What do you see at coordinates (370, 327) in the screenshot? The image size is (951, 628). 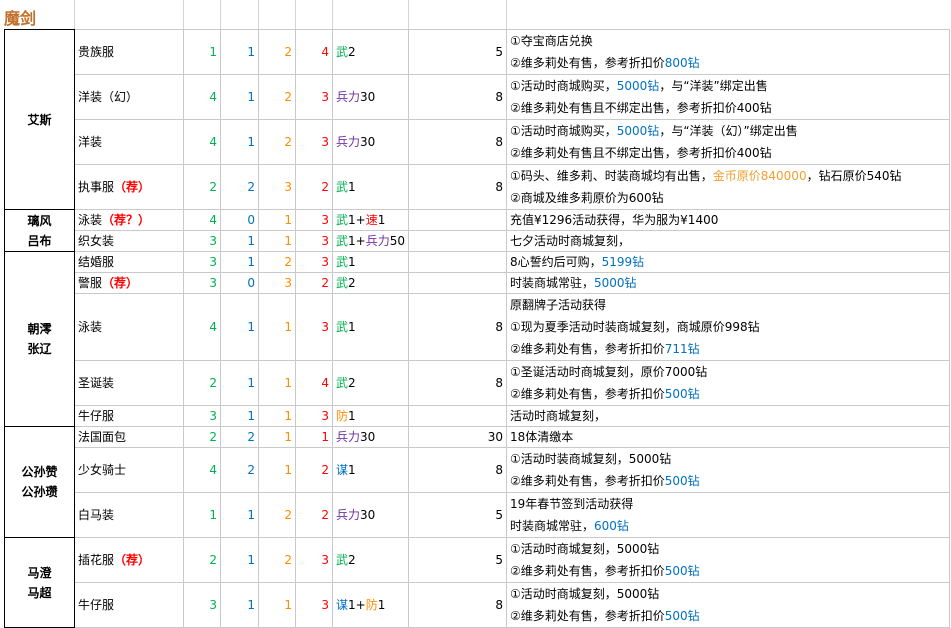 I see `attribute-bonus-cell: 武1` at bounding box center [370, 327].